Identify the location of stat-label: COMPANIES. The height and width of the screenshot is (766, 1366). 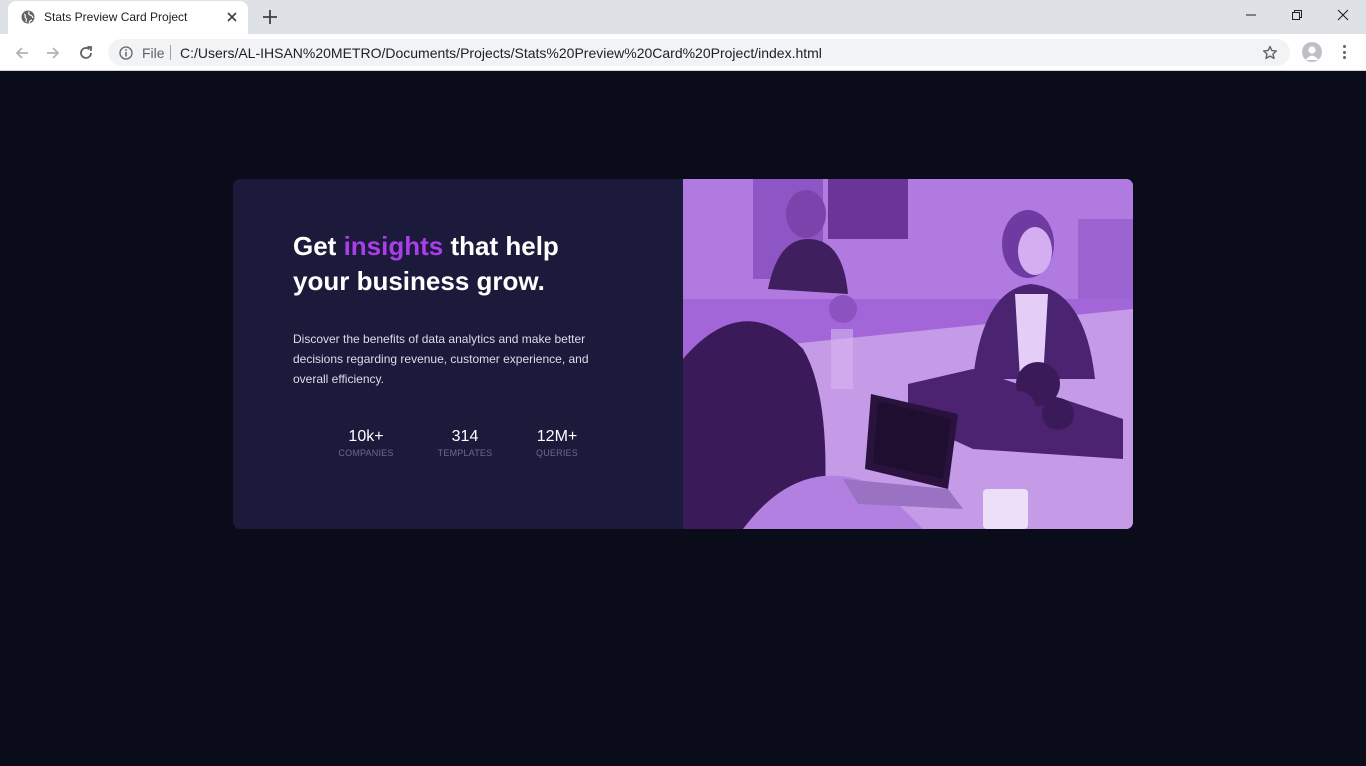
(366, 453).